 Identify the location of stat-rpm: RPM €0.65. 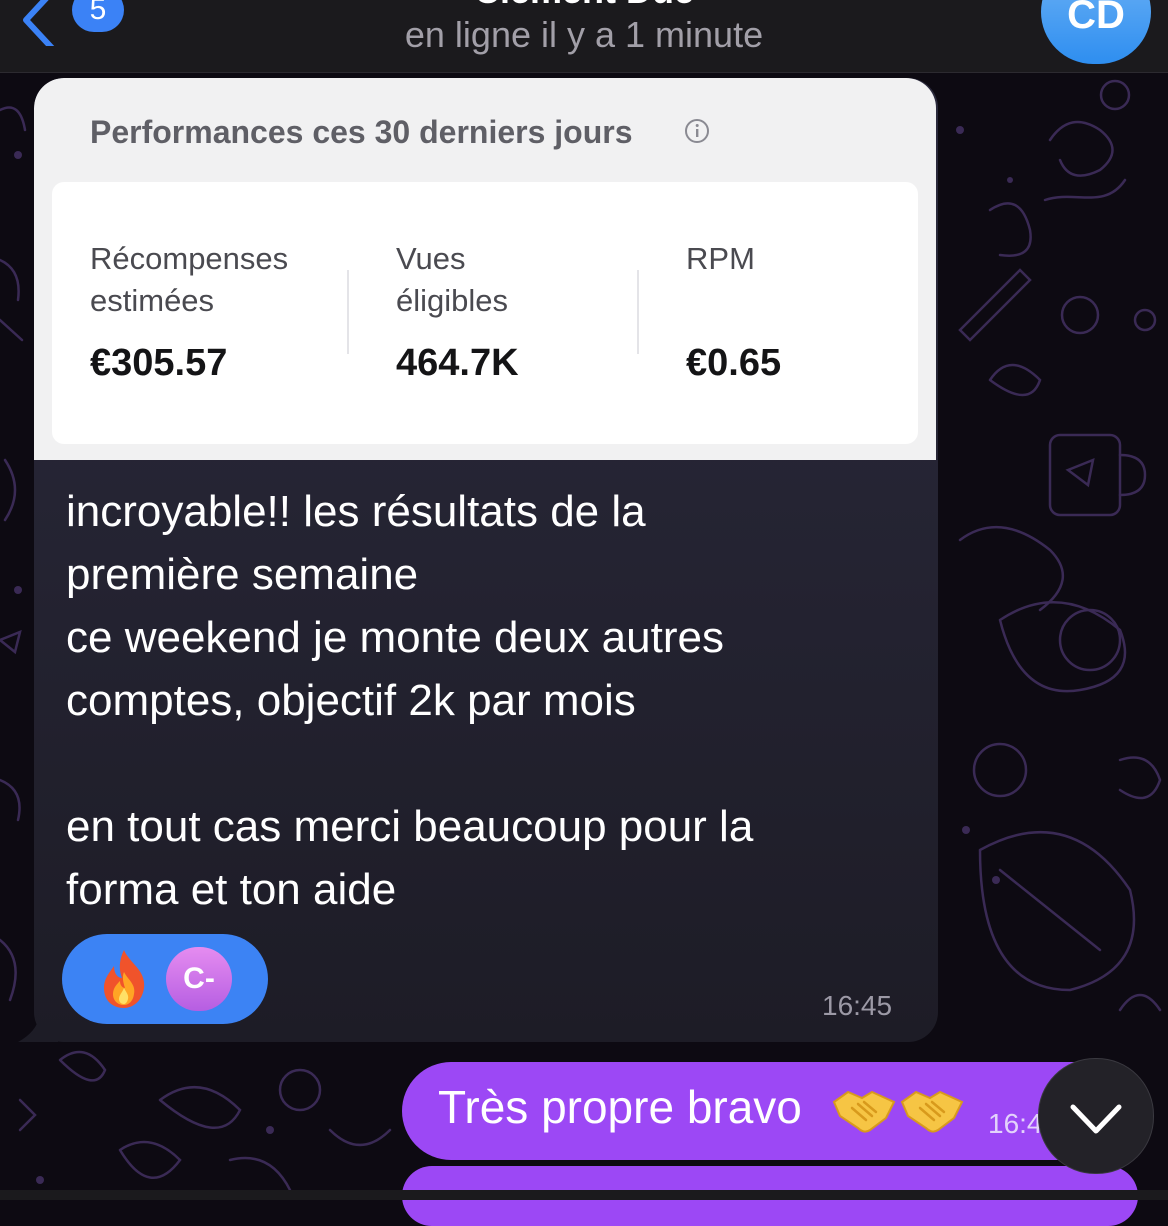
(733, 311).